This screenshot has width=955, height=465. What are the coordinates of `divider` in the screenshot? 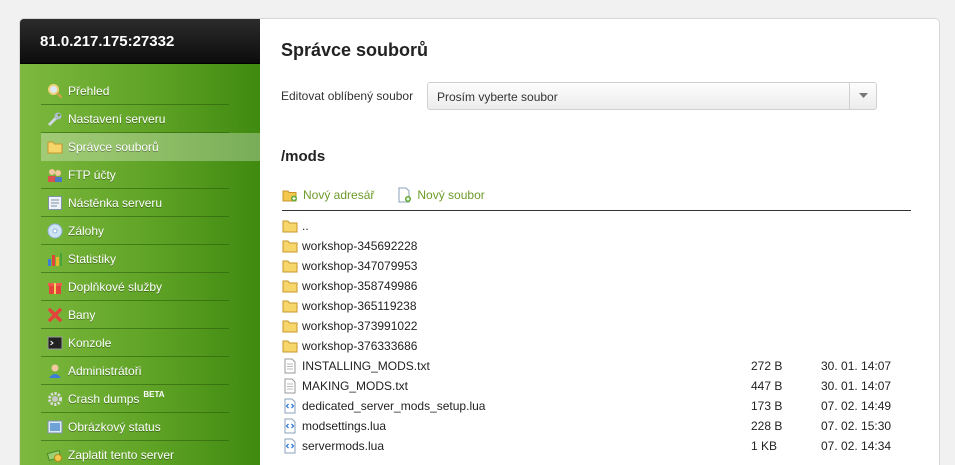 It's located at (596, 210).